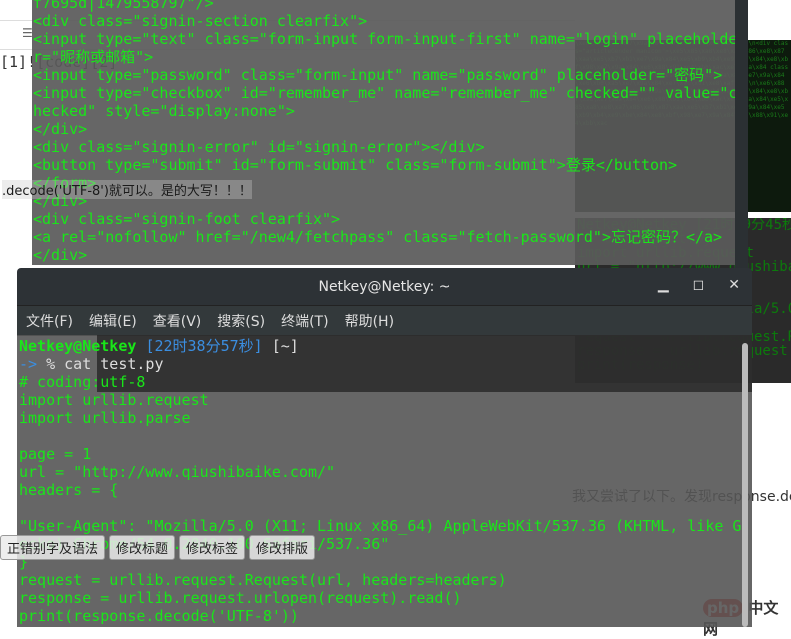 The width and height of the screenshot is (791, 639). What do you see at coordinates (204, 346) in the screenshot?
I see `prompt-time: [22时38分57秒]` at bounding box center [204, 346].